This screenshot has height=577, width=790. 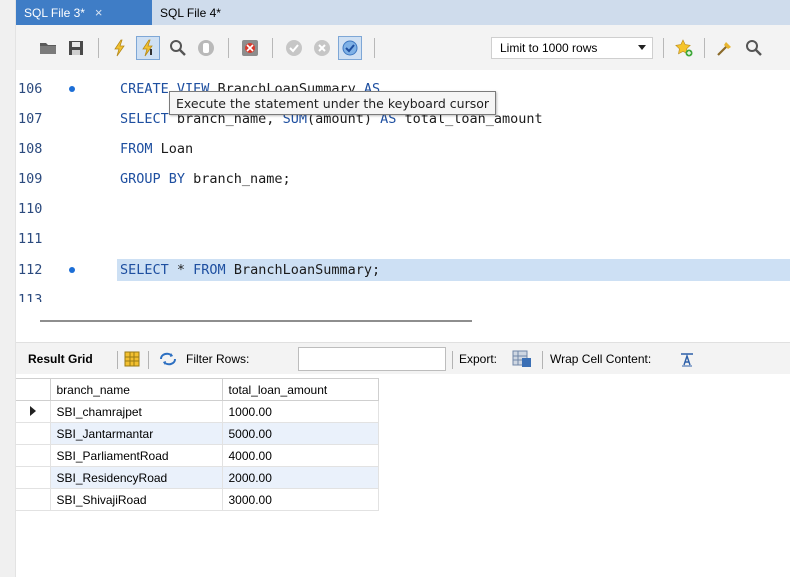 I want to click on table-row: SBI_ParliamentRoad 4000.00, so click(x=197, y=455).